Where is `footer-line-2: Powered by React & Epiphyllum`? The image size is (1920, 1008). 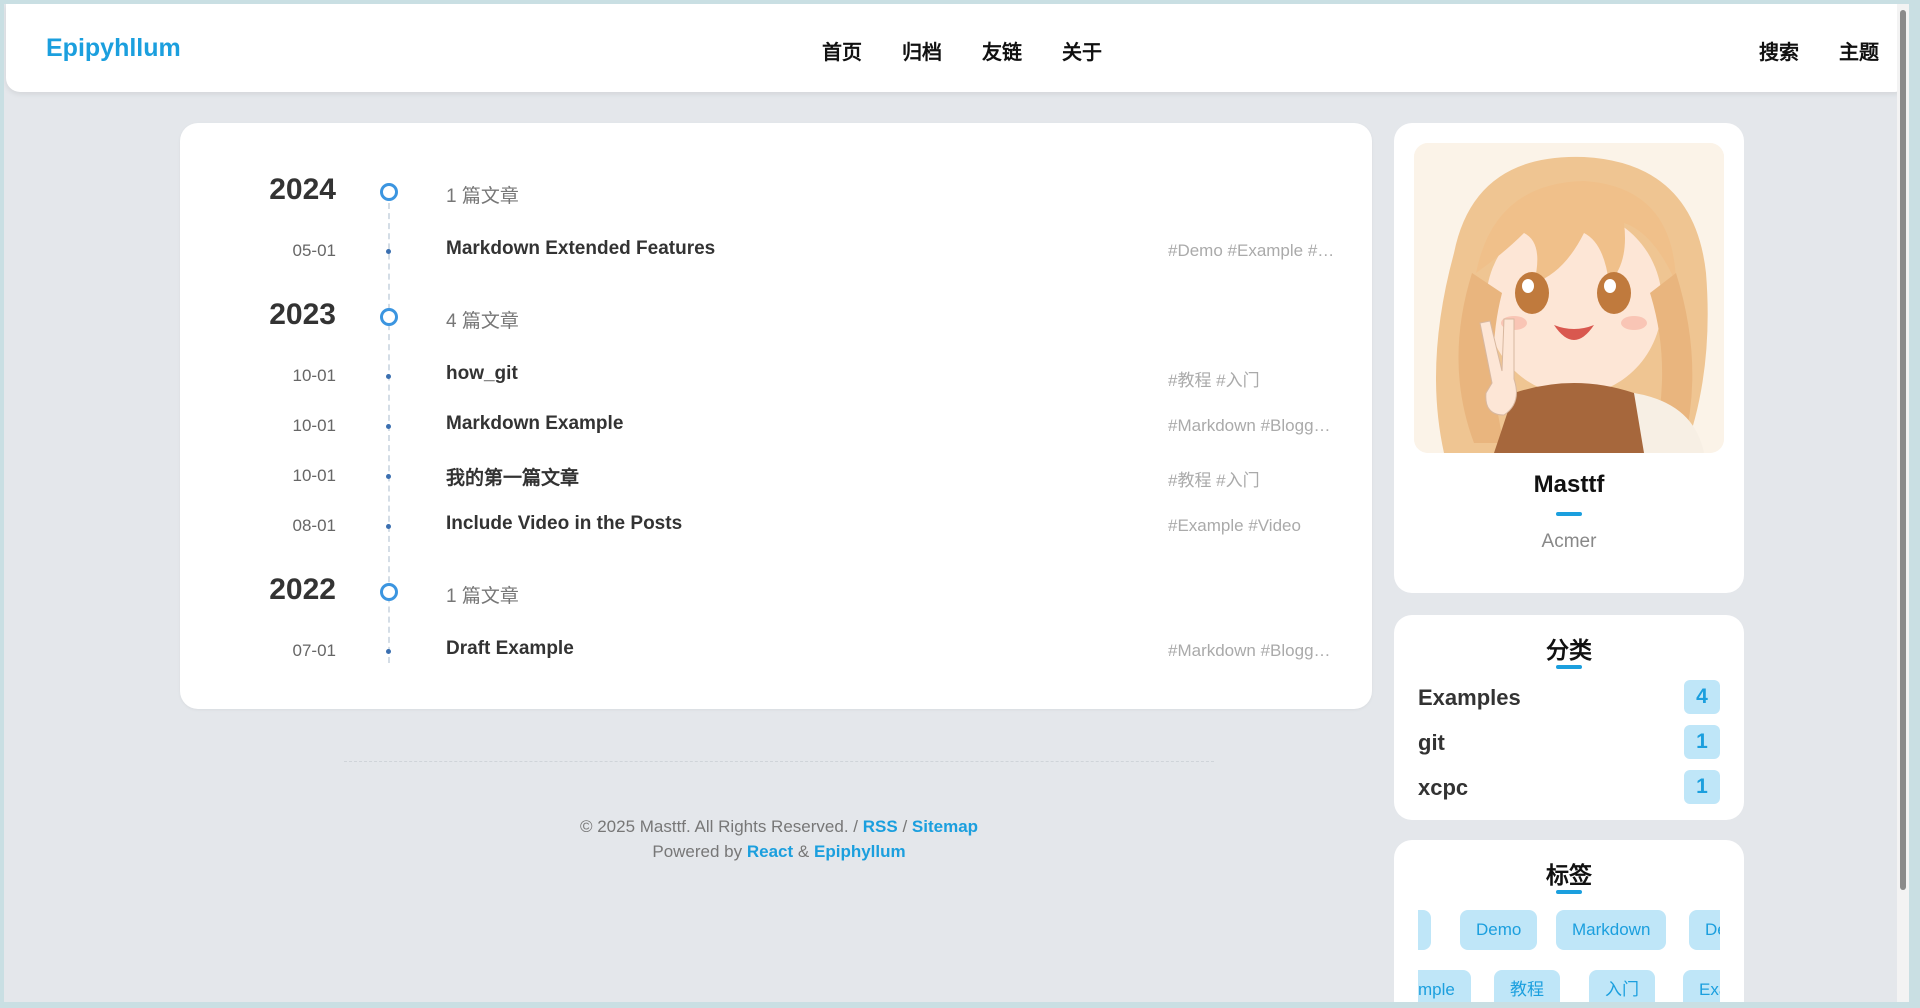 footer-line-2: Powered by React & Epiphyllum is located at coordinates (779, 851).